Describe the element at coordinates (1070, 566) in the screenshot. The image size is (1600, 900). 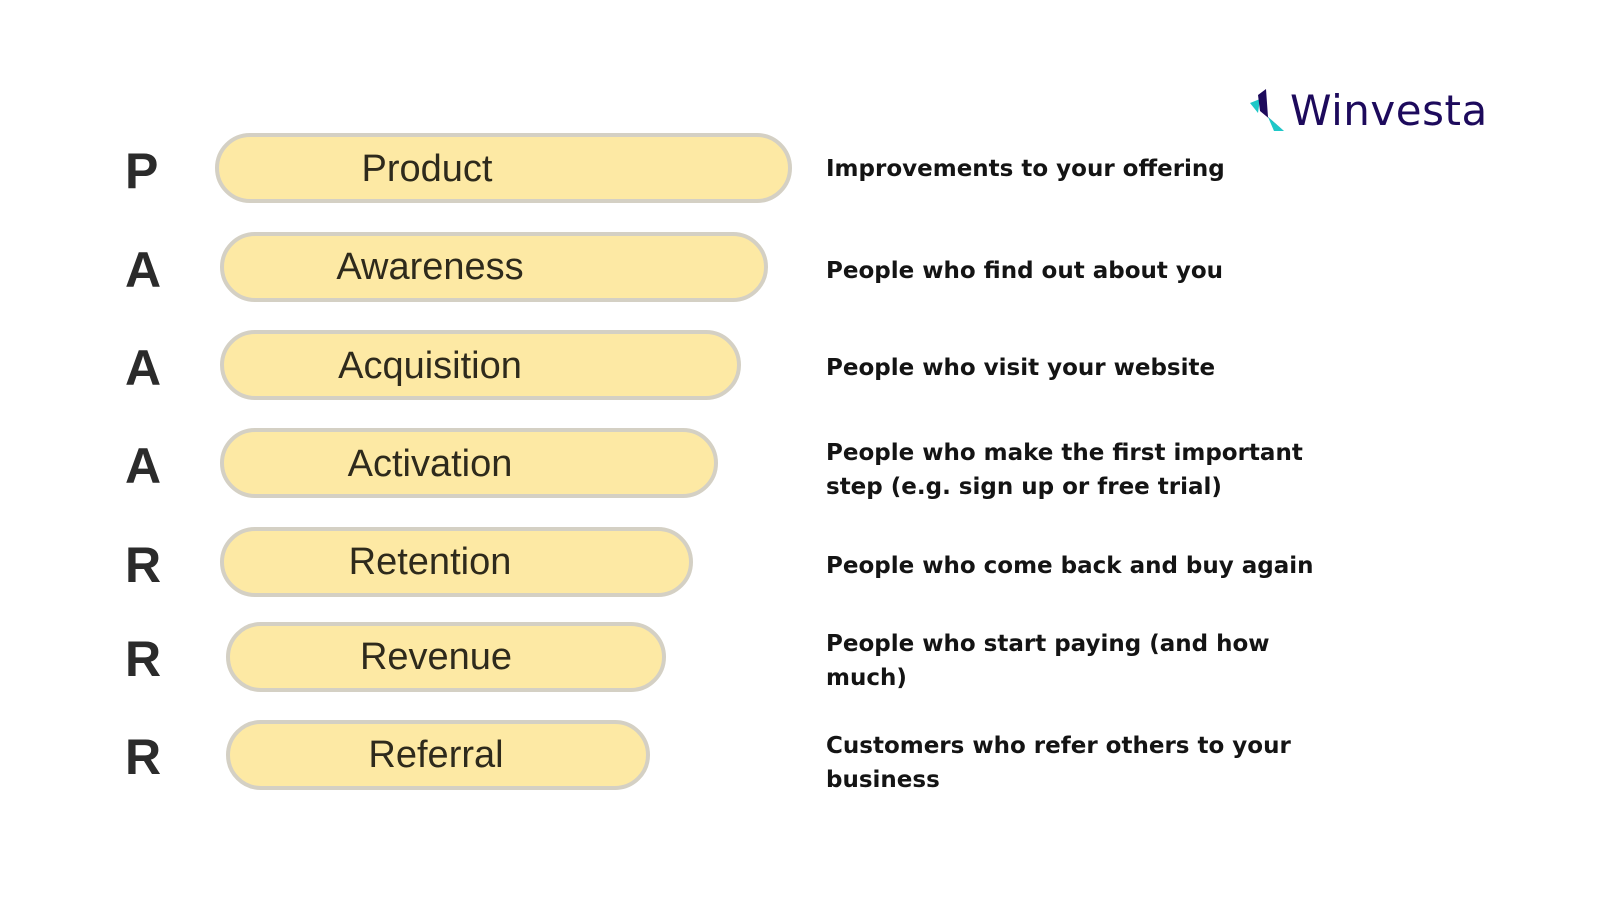
I see `stage-description: People who come back and buy again` at that location.